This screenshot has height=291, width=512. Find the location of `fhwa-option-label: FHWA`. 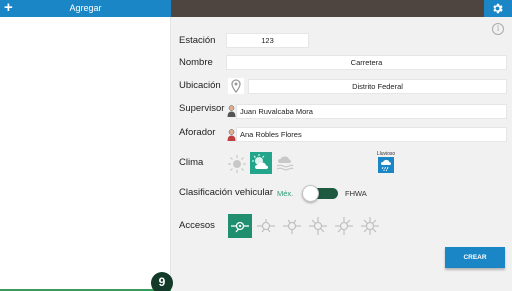

fhwa-option-label: FHWA is located at coordinates (356, 193).